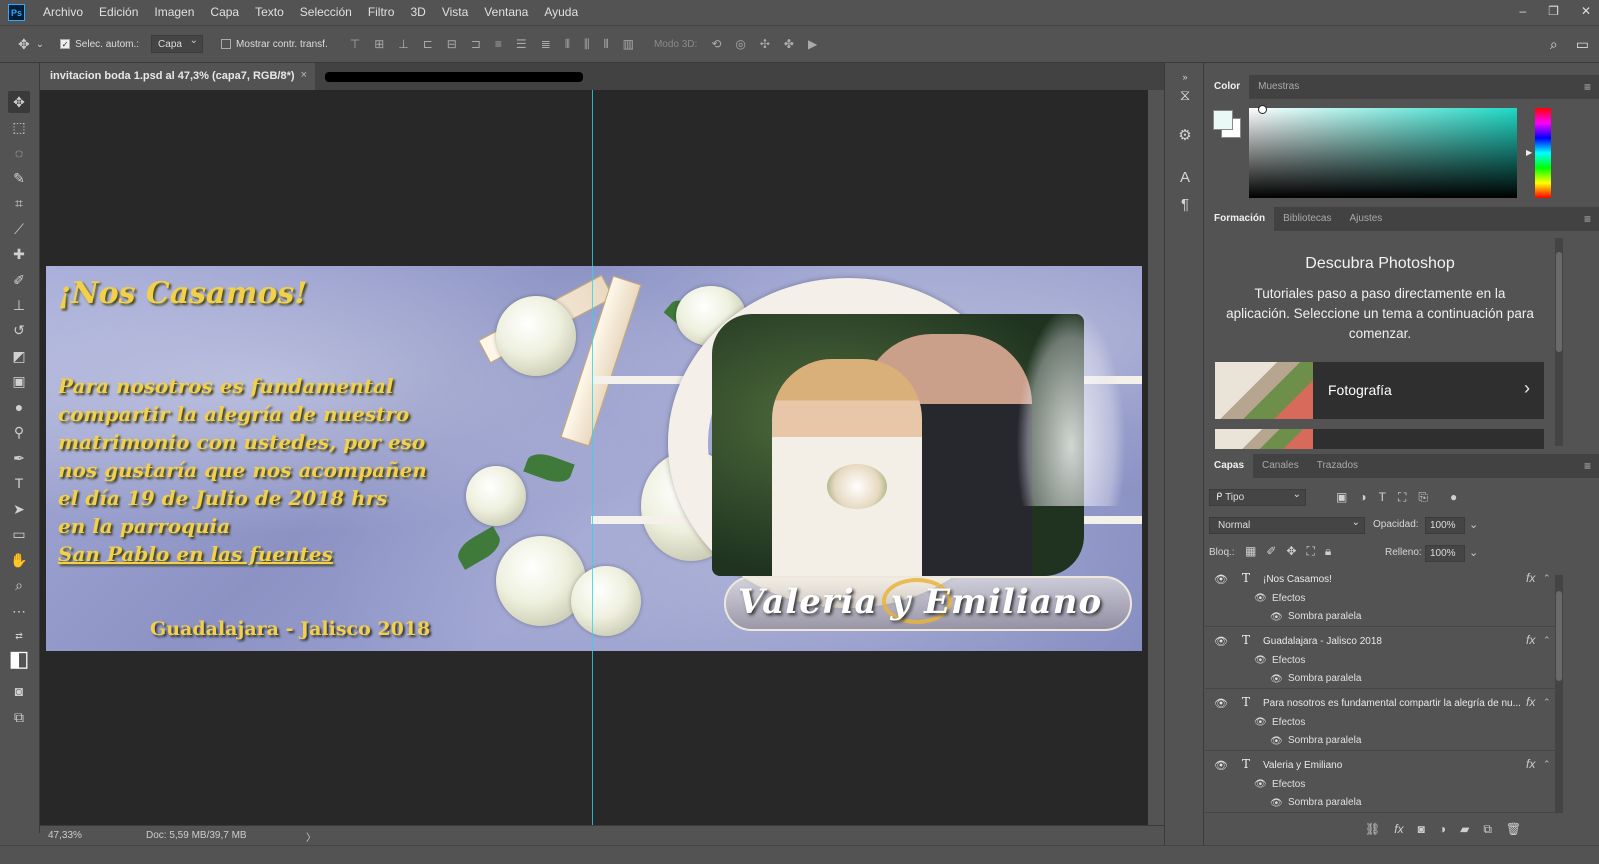  What do you see at coordinates (1473, 524) in the screenshot?
I see `opacity-dropdown-icon: ⌄` at bounding box center [1473, 524].